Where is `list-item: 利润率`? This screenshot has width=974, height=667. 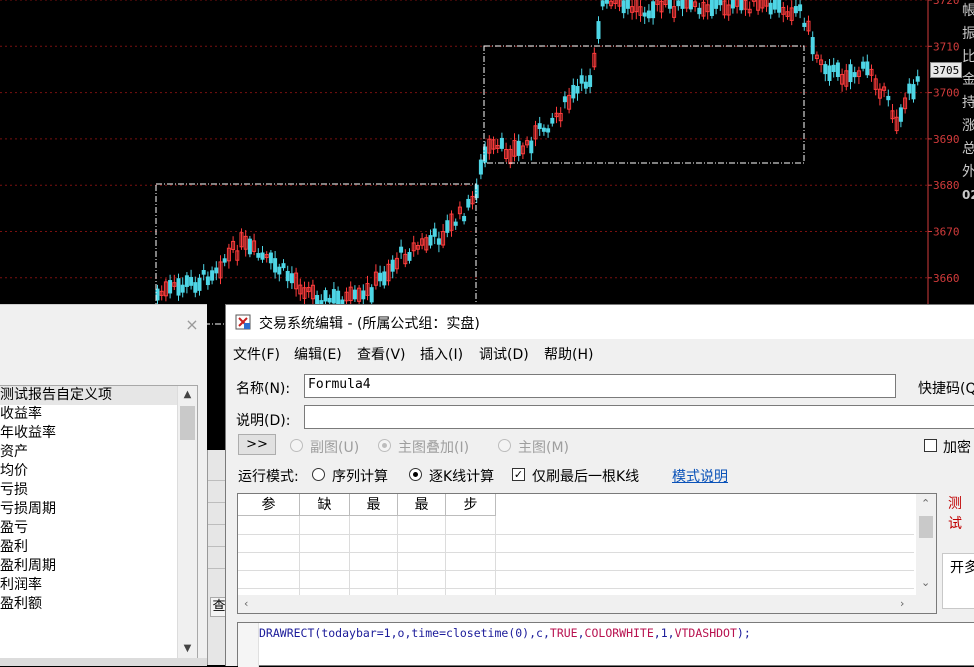 list-item: 利润率 is located at coordinates (89, 585).